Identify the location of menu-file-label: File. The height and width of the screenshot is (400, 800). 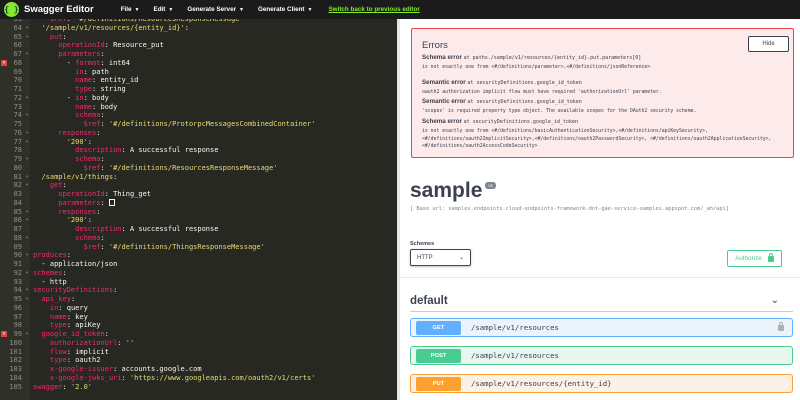
(126, 9).